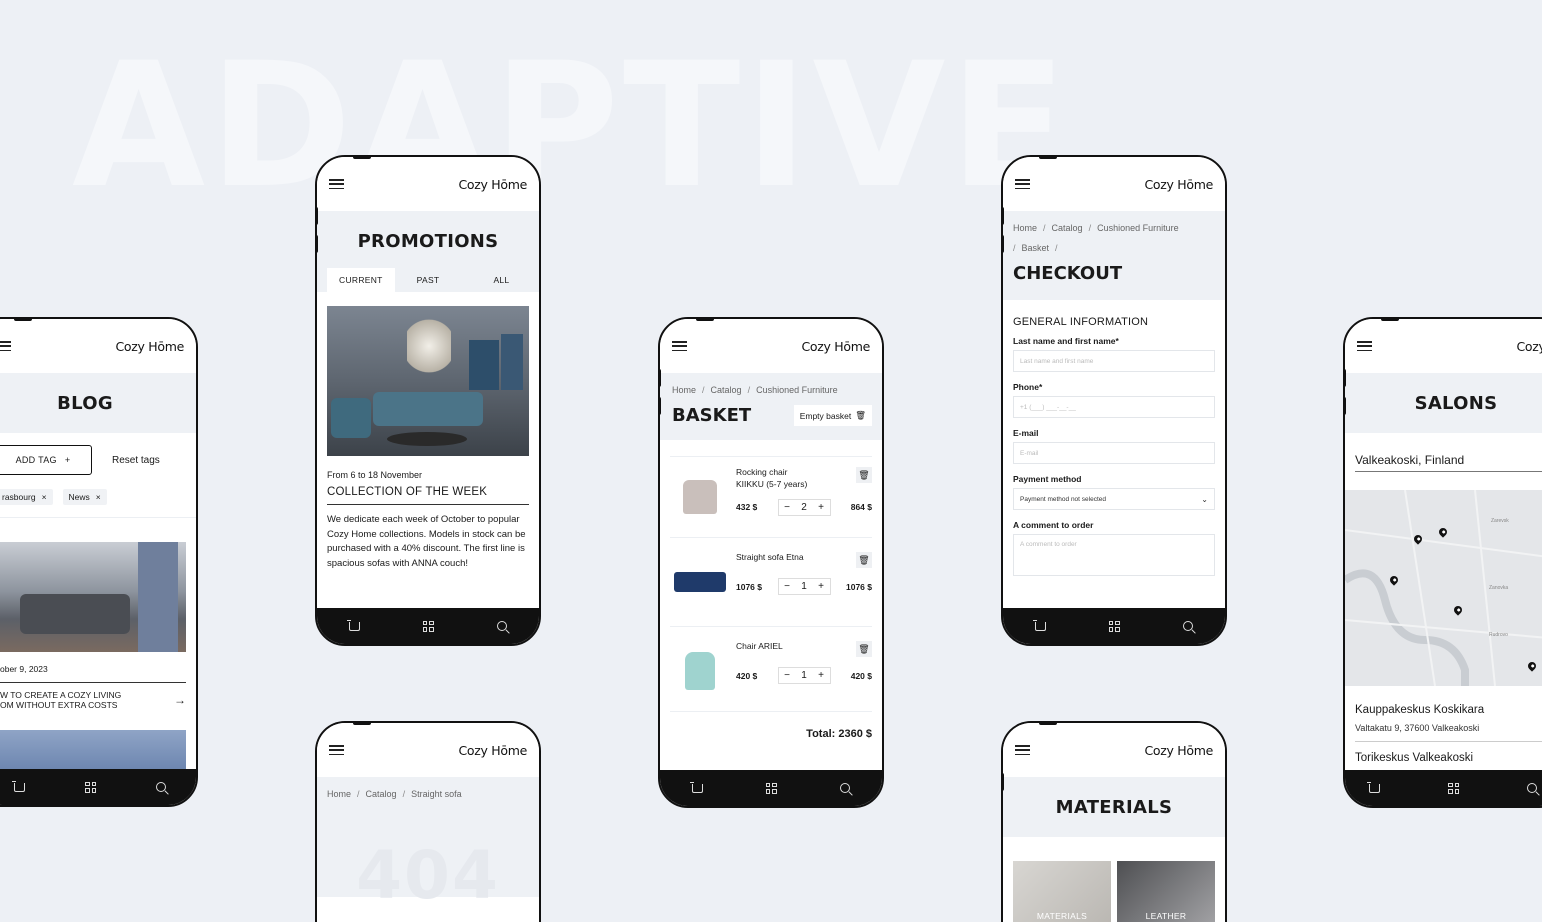 The width and height of the screenshot is (1542, 922). I want to click on basket-total: Total: 2360 $, so click(771, 725).